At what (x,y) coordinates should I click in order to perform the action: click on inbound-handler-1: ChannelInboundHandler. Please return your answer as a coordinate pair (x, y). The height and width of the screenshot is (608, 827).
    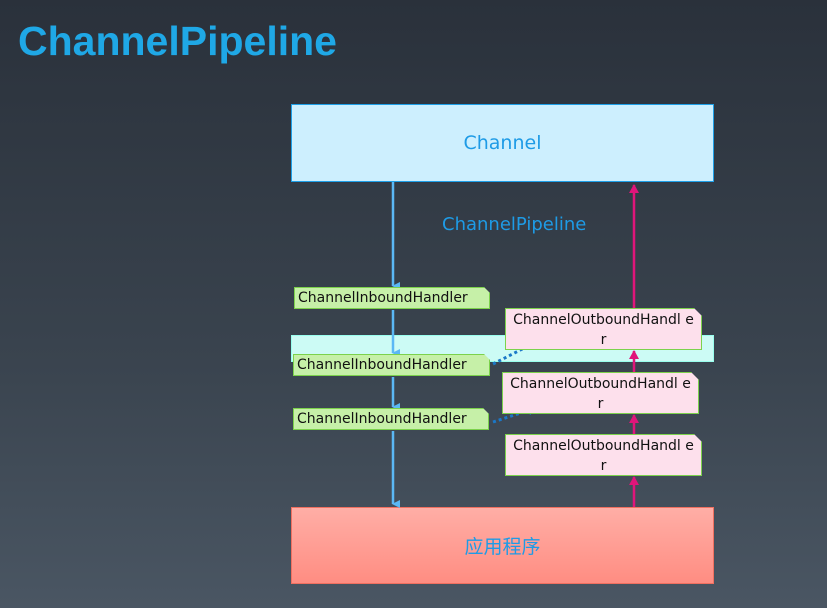
    Looking at the image, I should click on (392, 298).